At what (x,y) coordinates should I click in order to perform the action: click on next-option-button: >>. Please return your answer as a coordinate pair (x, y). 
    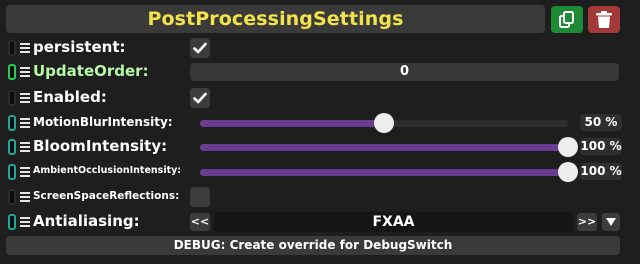
    Looking at the image, I should click on (587, 222).